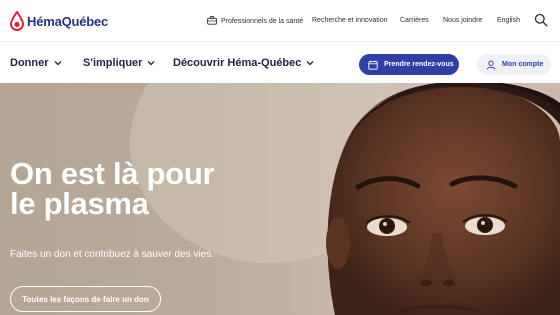 The width and height of the screenshot is (560, 315). Describe the element at coordinates (419, 64) in the screenshot. I see `appointment-button-label: Prendre rendez-vous` at that location.